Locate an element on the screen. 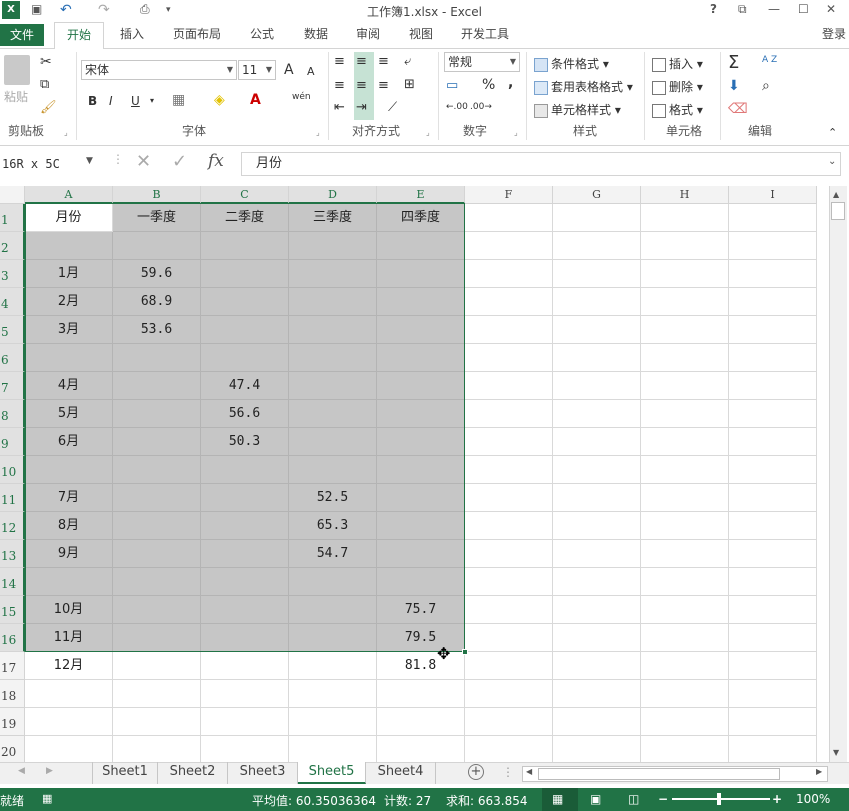 The width and height of the screenshot is (849, 811). cell-a3: 1月 is located at coordinates (69, 274).